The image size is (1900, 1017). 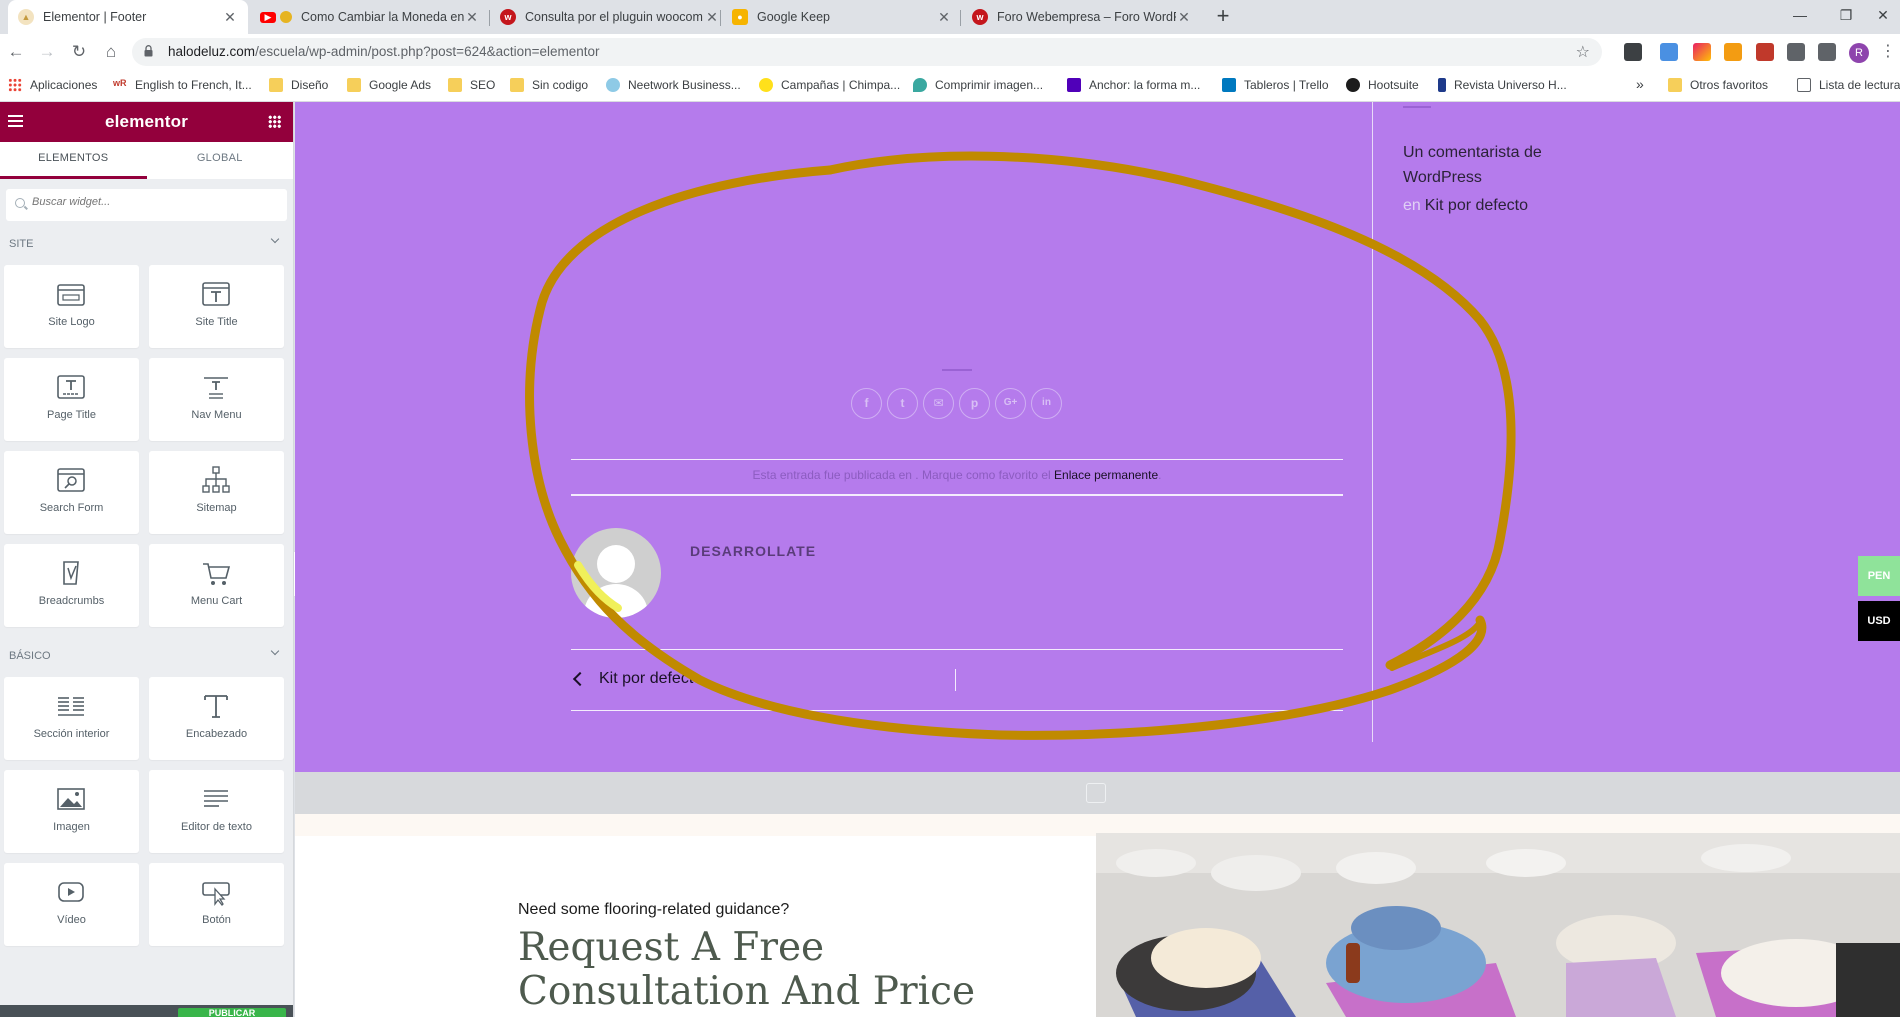 What do you see at coordinates (73, 160) in the screenshot?
I see `tab-elementos: ELEMENTOS` at bounding box center [73, 160].